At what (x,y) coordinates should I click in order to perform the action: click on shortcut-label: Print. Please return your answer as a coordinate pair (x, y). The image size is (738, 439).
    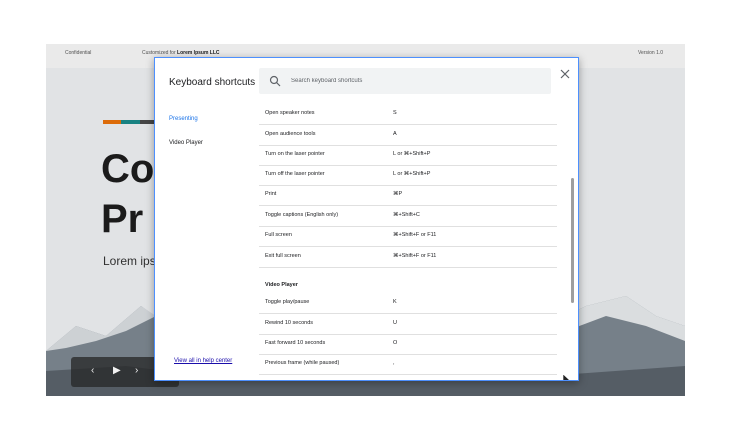
    Looking at the image, I should click on (271, 194).